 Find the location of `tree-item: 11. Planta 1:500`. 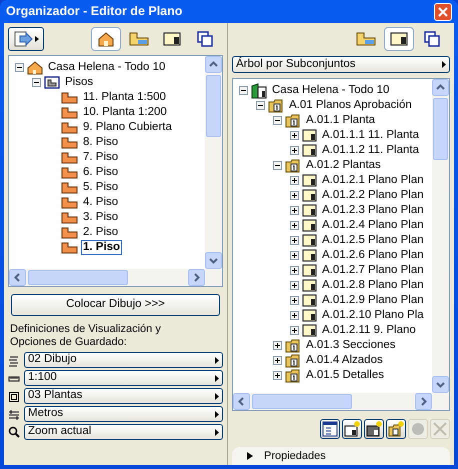

tree-item: 11. Planta 1:500 is located at coordinates (124, 97).